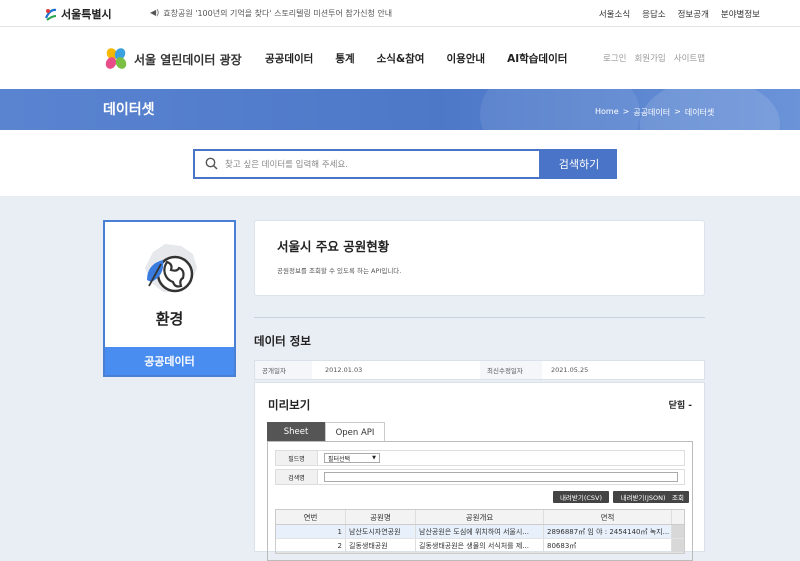  What do you see at coordinates (740, 14) in the screenshot?
I see `util-link-field-info: 분야별정보` at bounding box center [740, 14].